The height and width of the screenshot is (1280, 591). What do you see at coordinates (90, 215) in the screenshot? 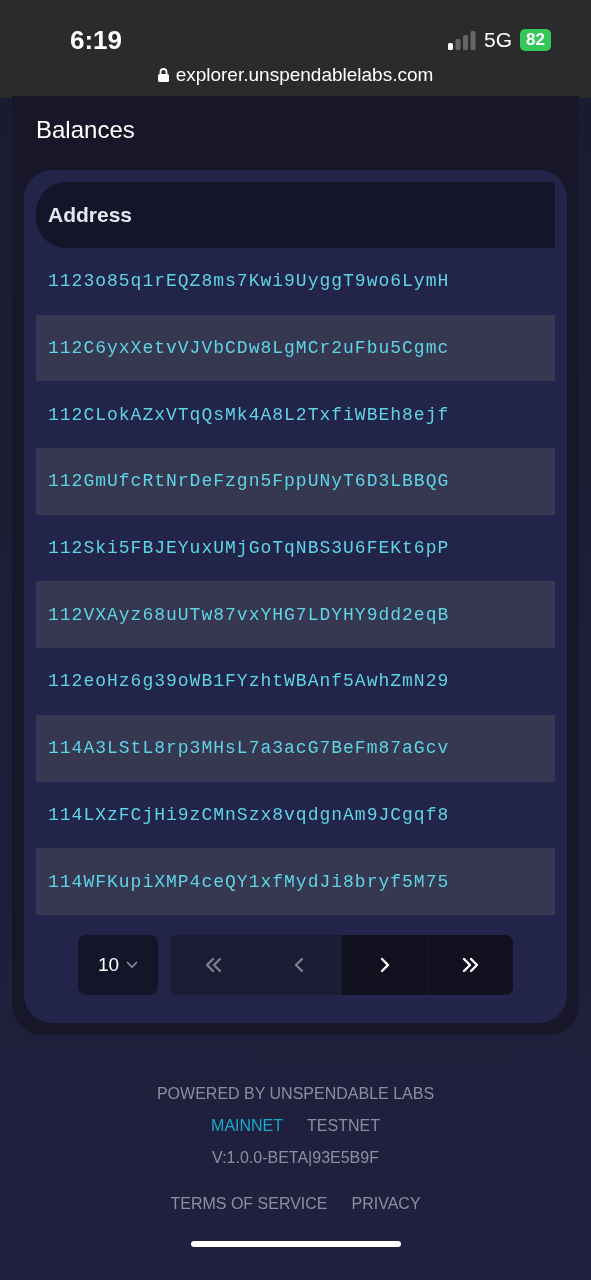
I see `column-header: Address` at bounding box center [90, 215].